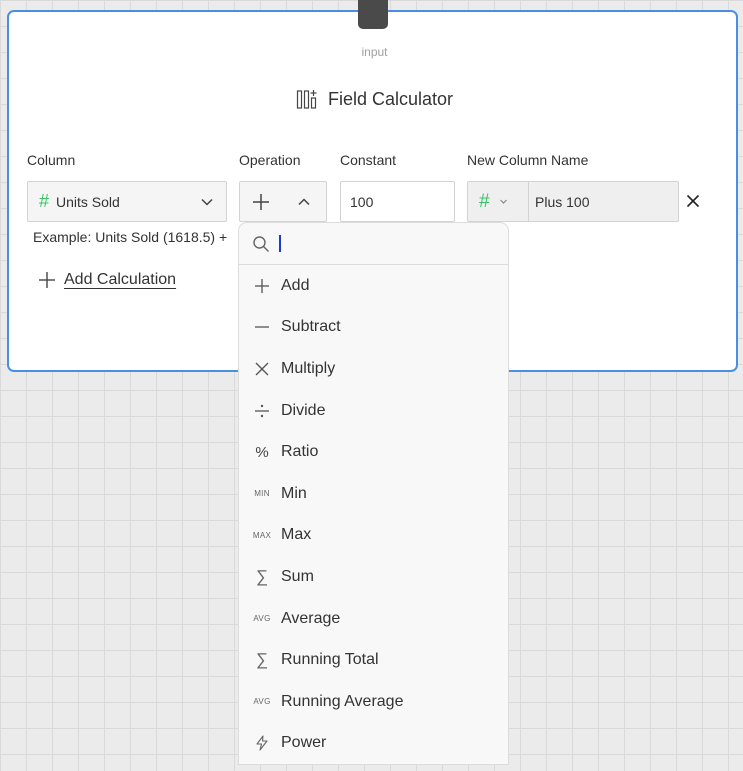 Image resolution: width=743 pixels, height=771 pixels. I want to click on new-column-name-field: # Plus 100, so click(573, 201).